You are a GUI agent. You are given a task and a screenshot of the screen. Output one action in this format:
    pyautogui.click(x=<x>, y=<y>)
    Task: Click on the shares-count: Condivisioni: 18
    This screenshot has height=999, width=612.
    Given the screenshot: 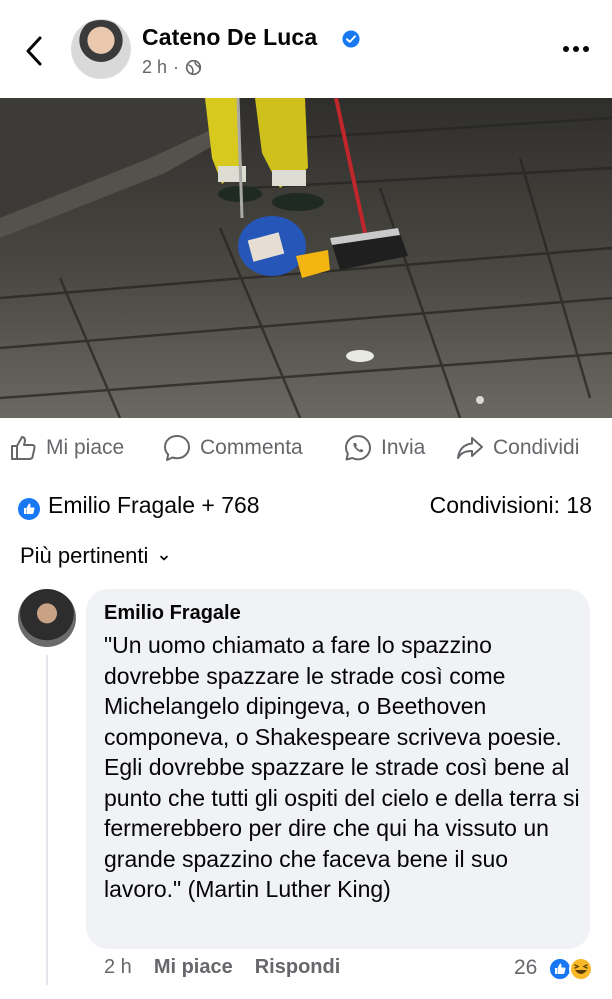 What is the action you would take?
    pyautogui.click(x=511, y=505)
    